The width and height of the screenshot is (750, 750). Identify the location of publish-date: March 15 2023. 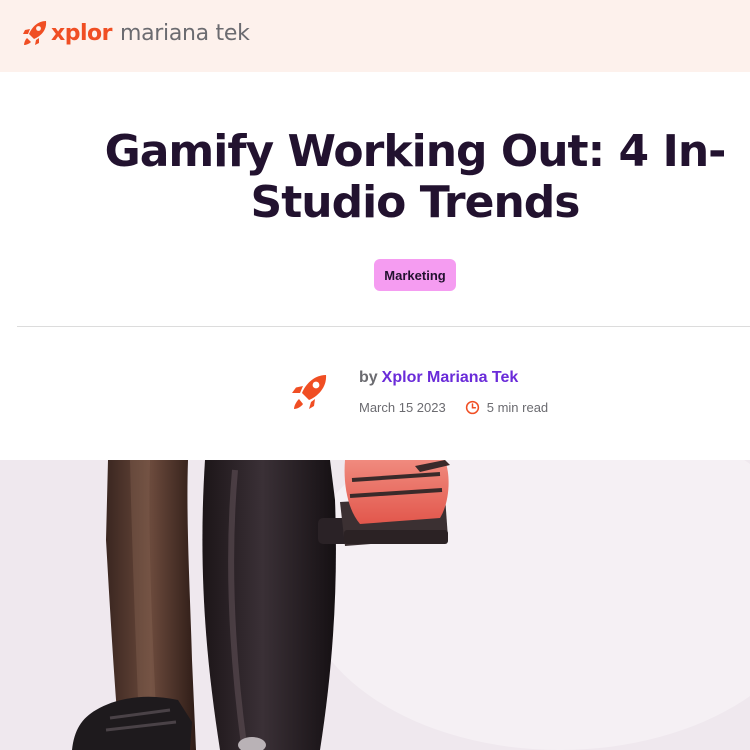
(402, 407).